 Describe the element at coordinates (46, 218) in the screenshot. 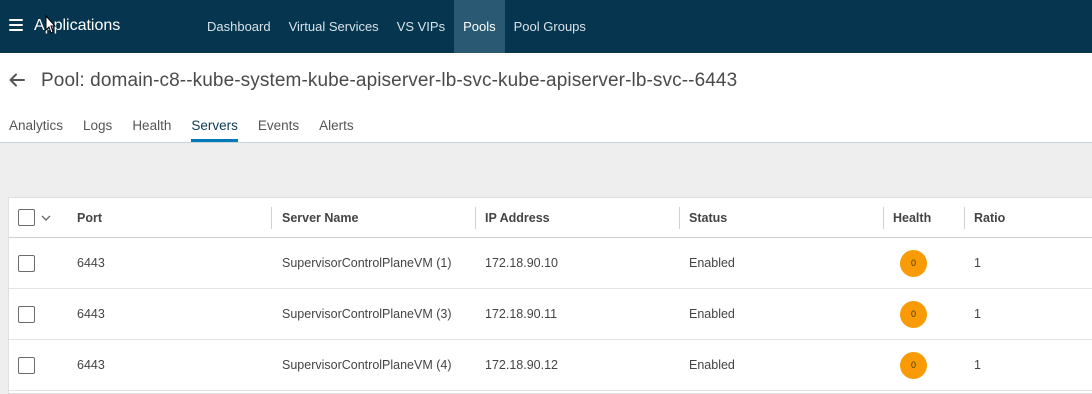

I see `chevron-down-icon` at that location.